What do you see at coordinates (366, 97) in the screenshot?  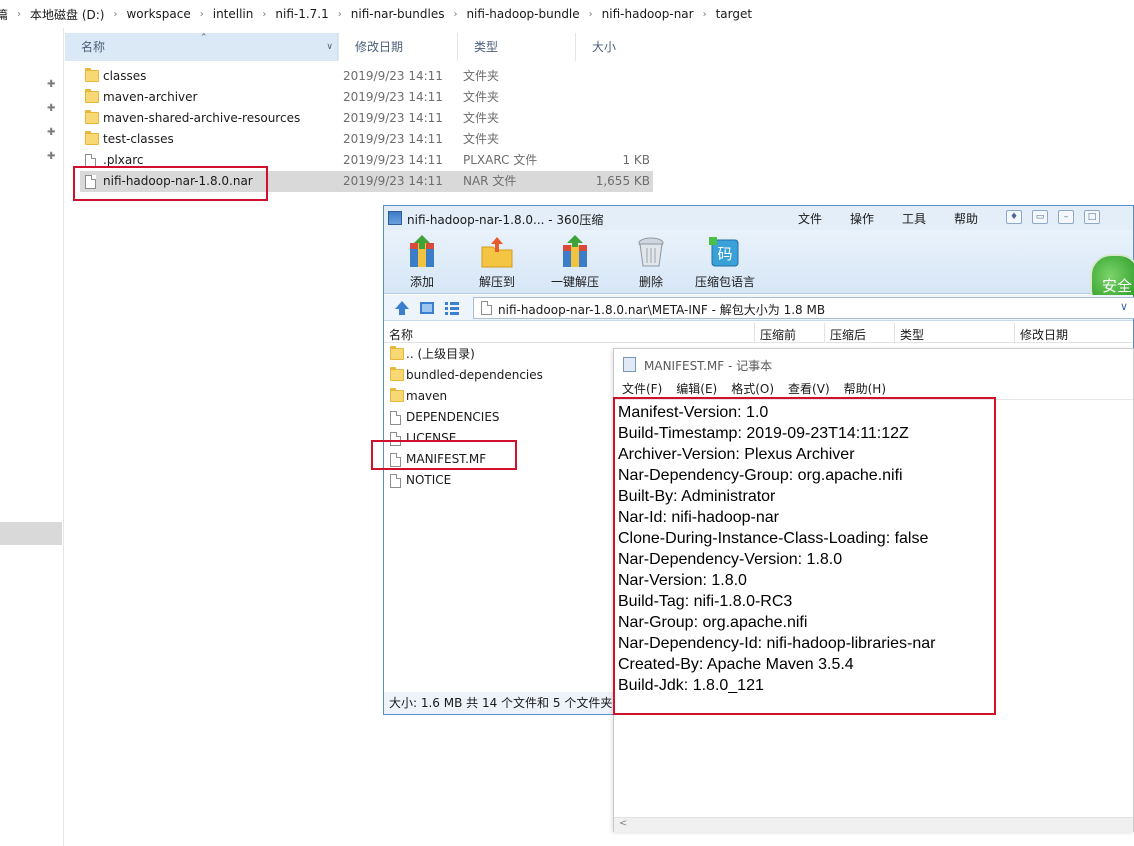 I see `file-row: maven-archiver 2019/9/23 14:11 文件夹` at bounding box center [366, 97].